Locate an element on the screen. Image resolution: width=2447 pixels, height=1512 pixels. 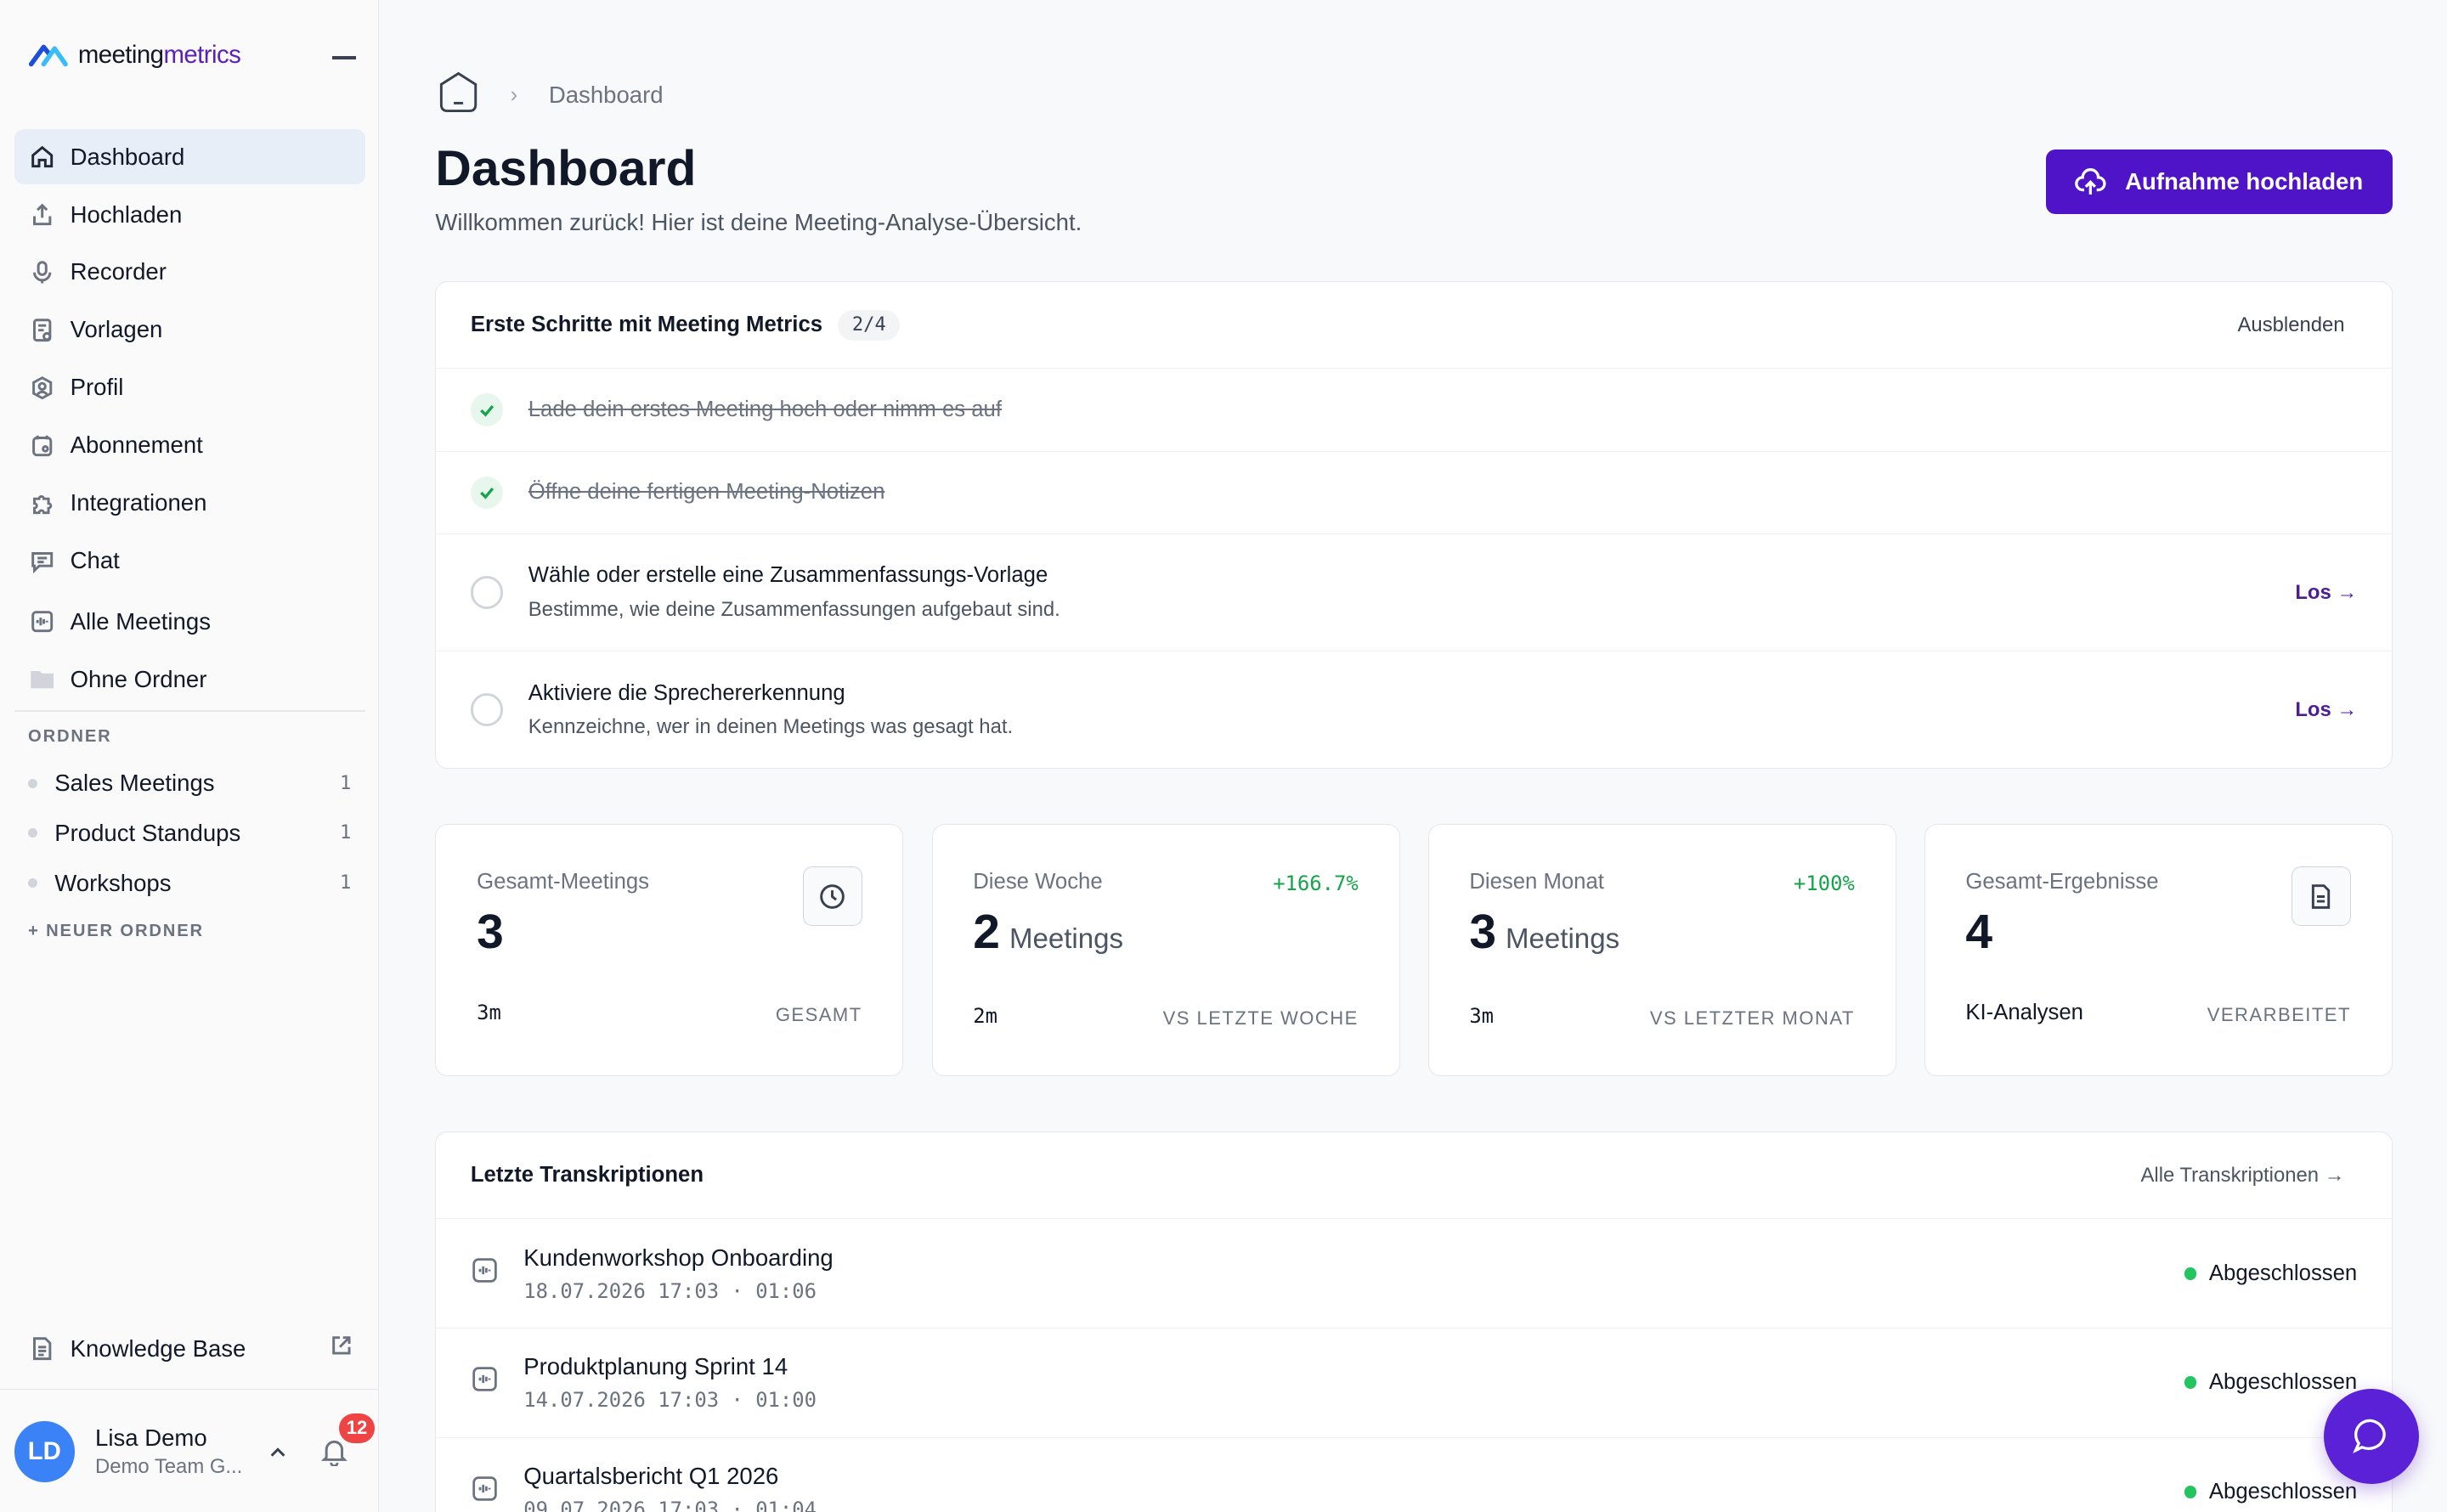
nav-abonnement: Abonnement is located at coordinates (189, 445).